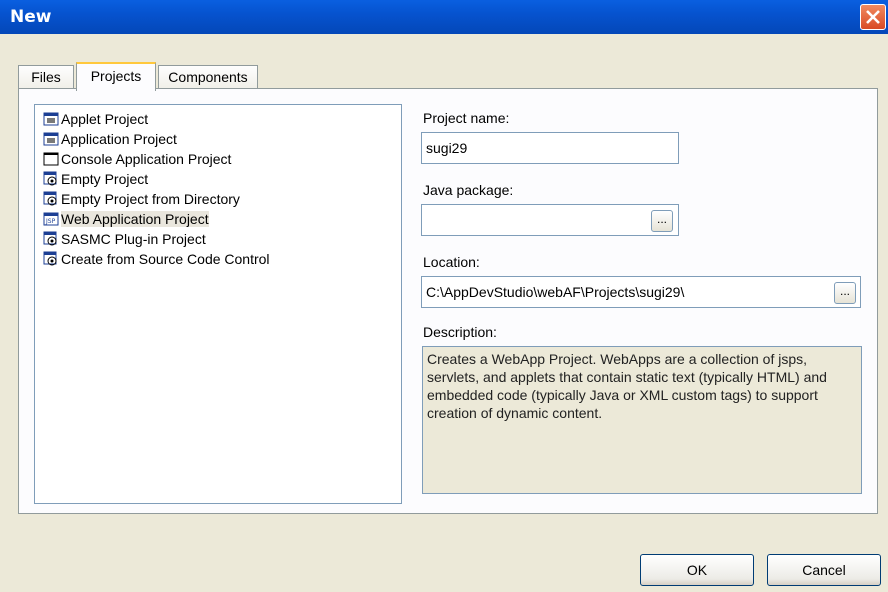 The height and width of the screenshot is (592, 888). I want to click on cancel-button: Cancel, so click(824, 570).